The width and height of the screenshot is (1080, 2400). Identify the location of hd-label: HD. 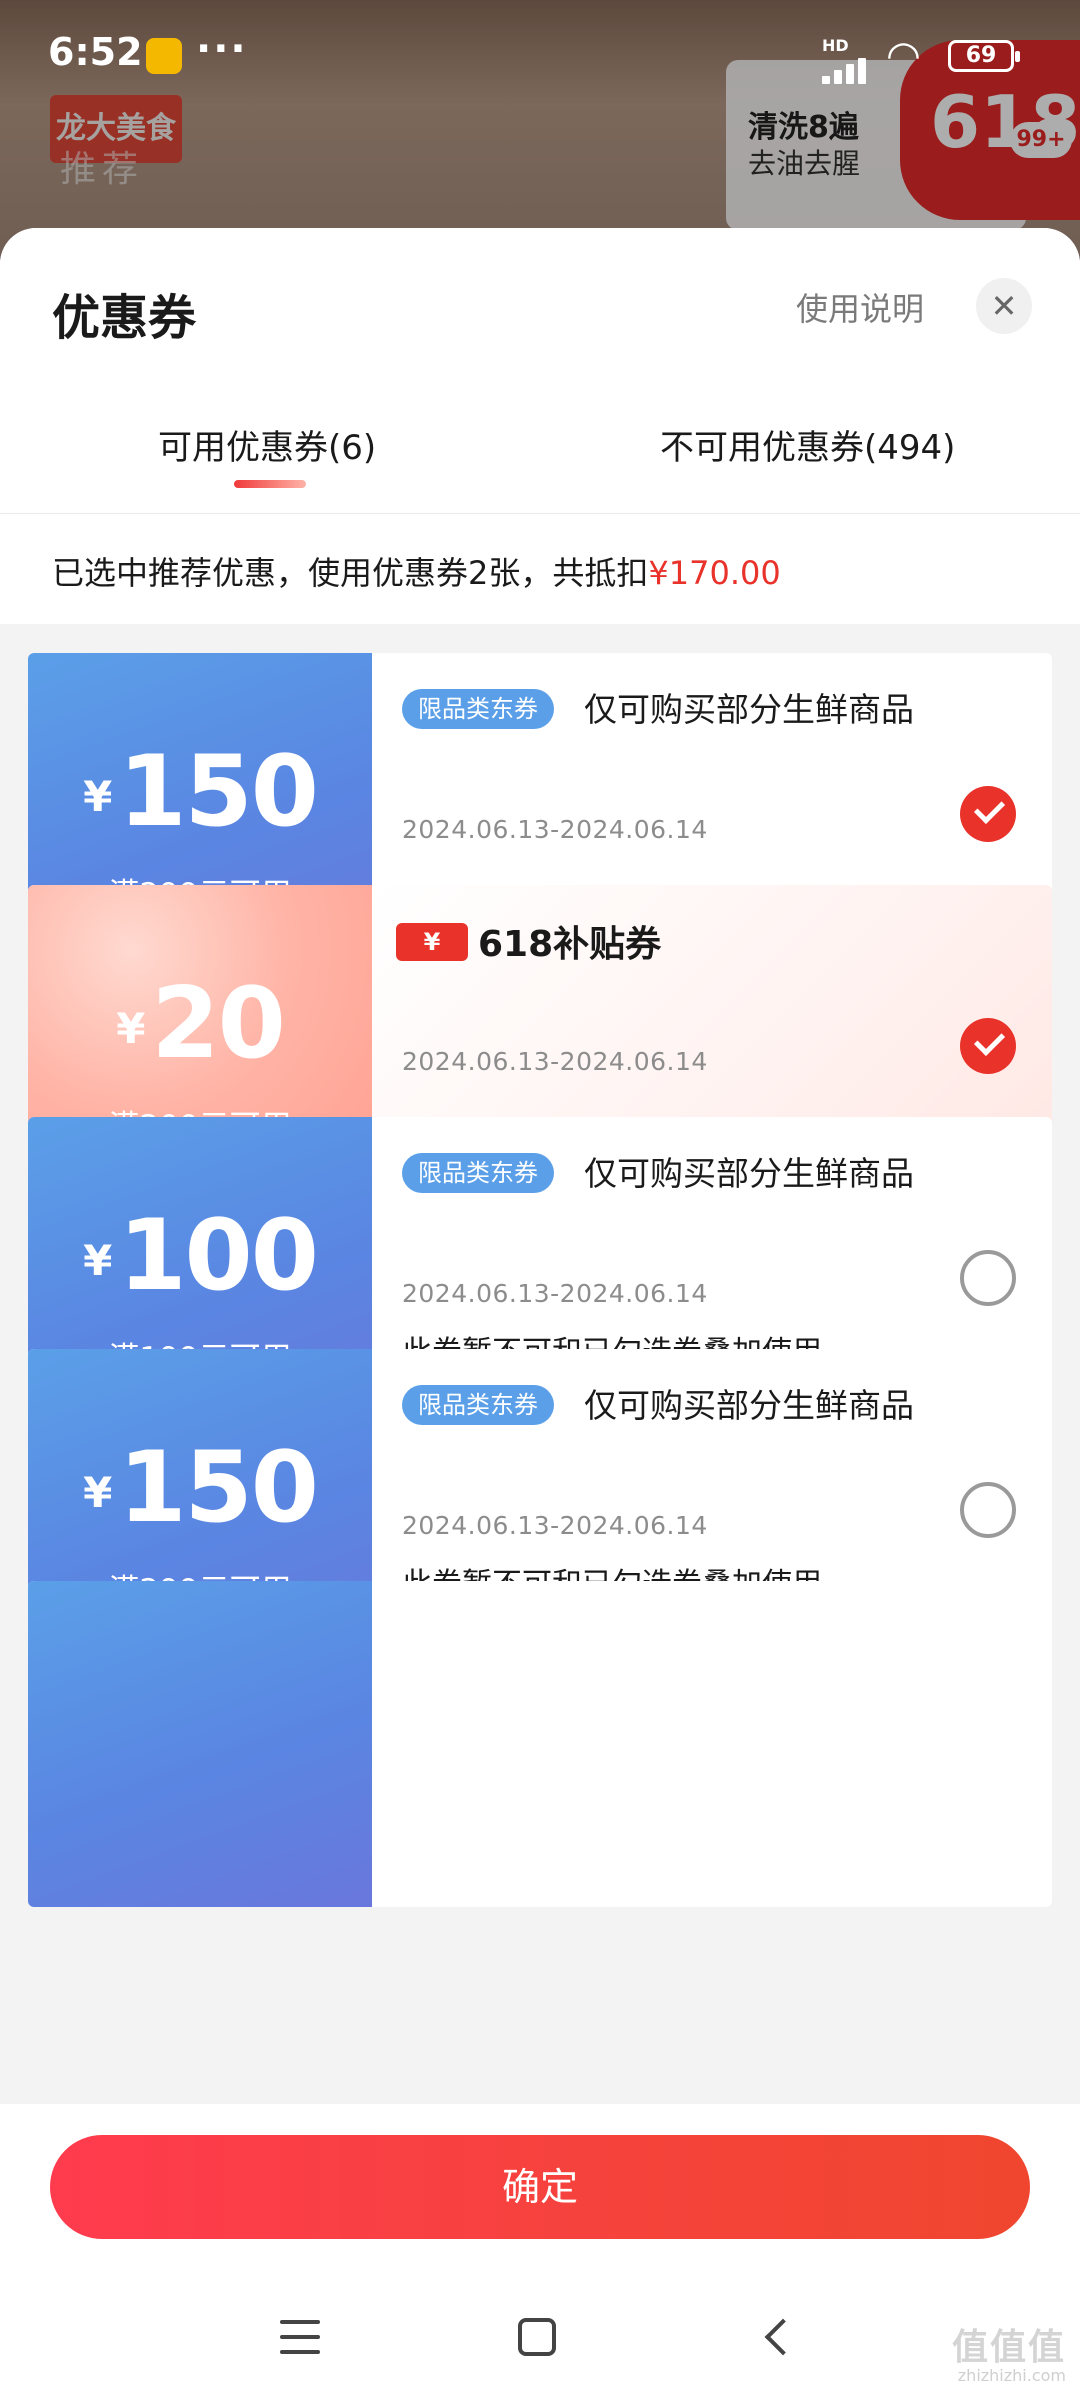
(835, 45).